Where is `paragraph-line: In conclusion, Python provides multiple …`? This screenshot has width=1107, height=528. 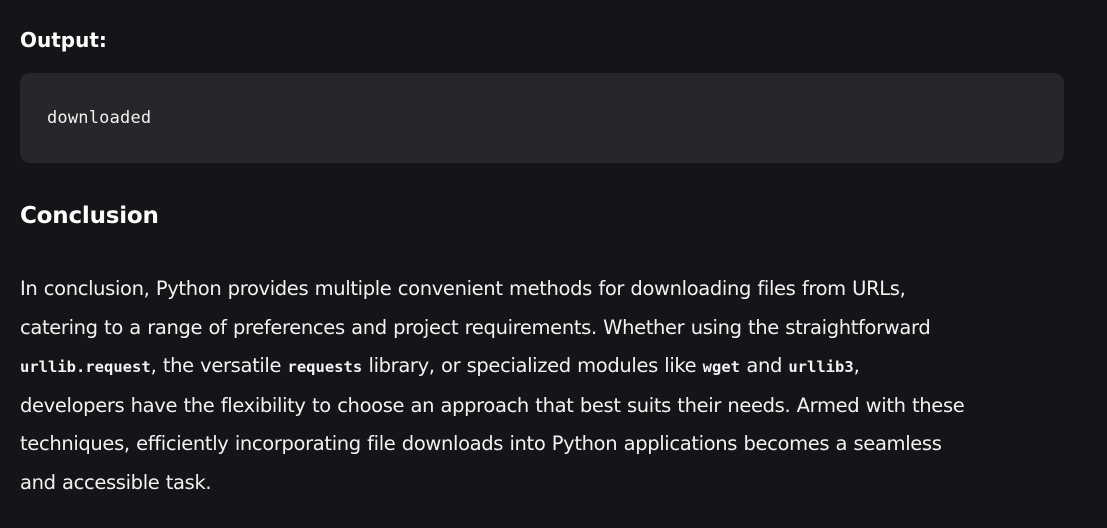 paragraph-line: In conclusion, Python provides multiple … is located at coordinates (463, 288).